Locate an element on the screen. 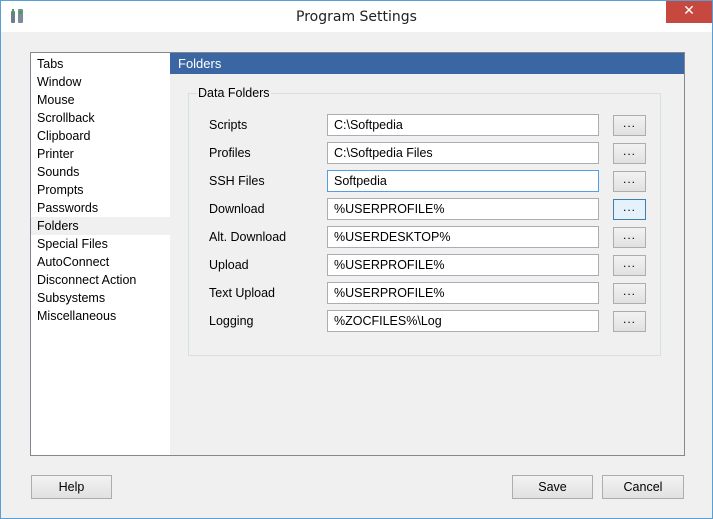 Image resolution: width=713 pixels, height=519 pixels. ssh-files-path-input: Softpedia is located at coordinates (463, 181).